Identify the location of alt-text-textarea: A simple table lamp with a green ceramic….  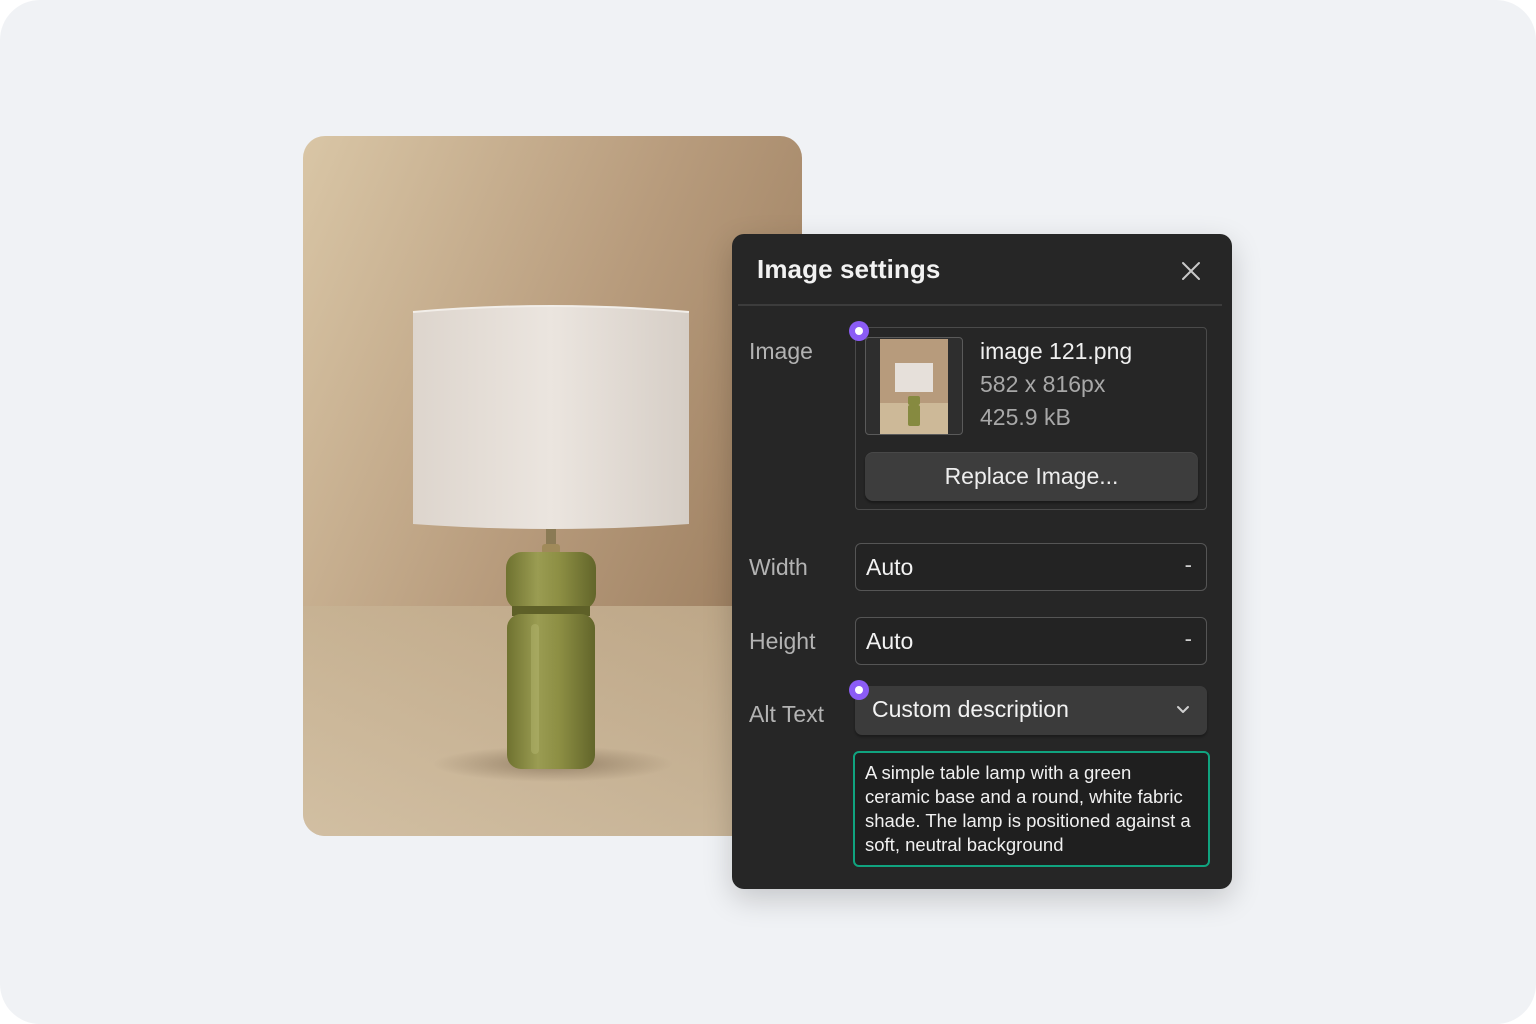
(1031, 809).